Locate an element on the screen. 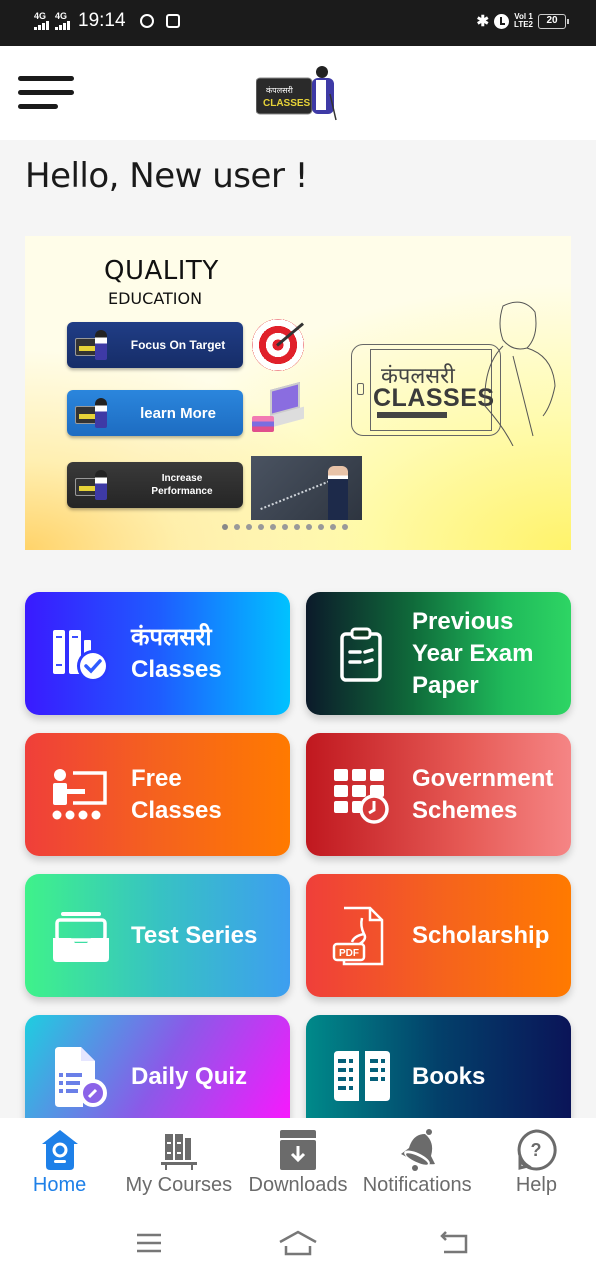  tile-label-line: Previous is located at coordinates (463, 621).